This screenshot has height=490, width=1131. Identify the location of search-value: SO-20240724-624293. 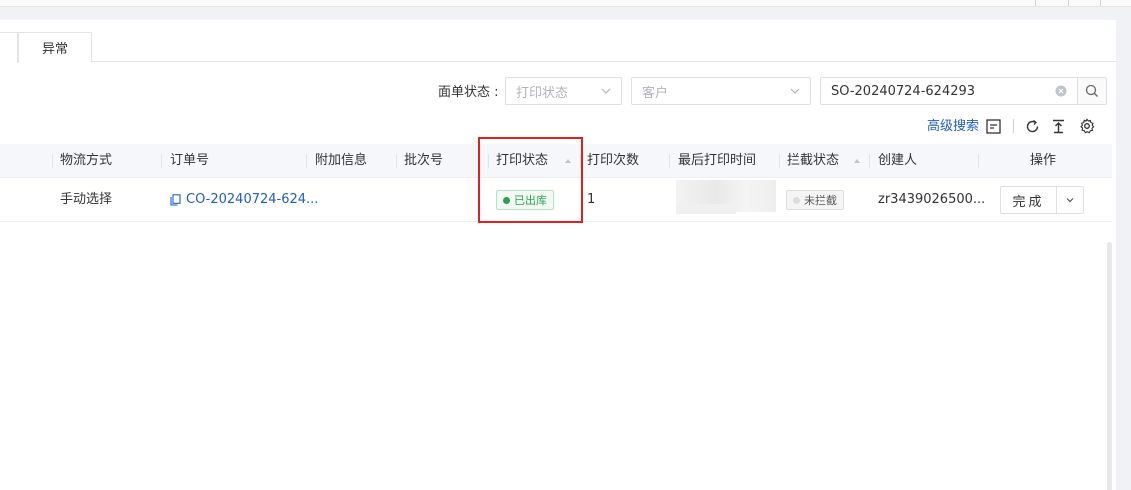
(903, 91).